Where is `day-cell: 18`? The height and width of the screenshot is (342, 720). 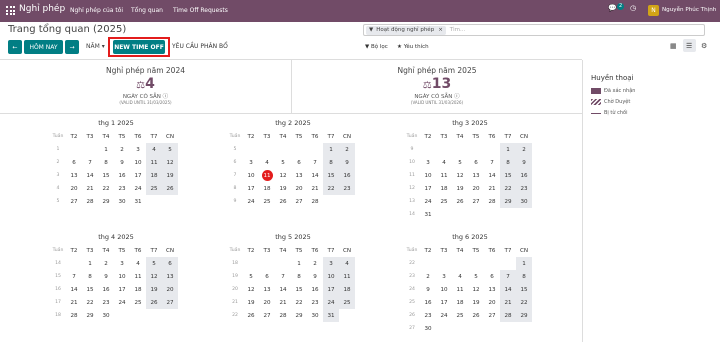 day-cell: 18 is located at coordinates (444, 188).